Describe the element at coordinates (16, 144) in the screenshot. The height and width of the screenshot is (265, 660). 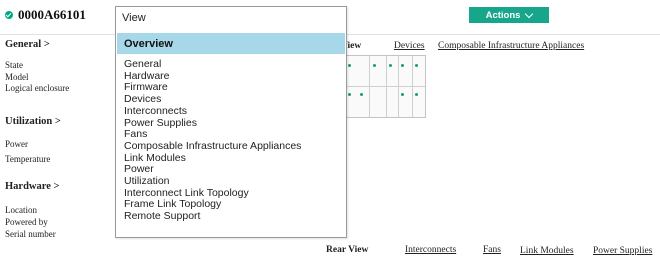
I see `label-power: Power` at that location.